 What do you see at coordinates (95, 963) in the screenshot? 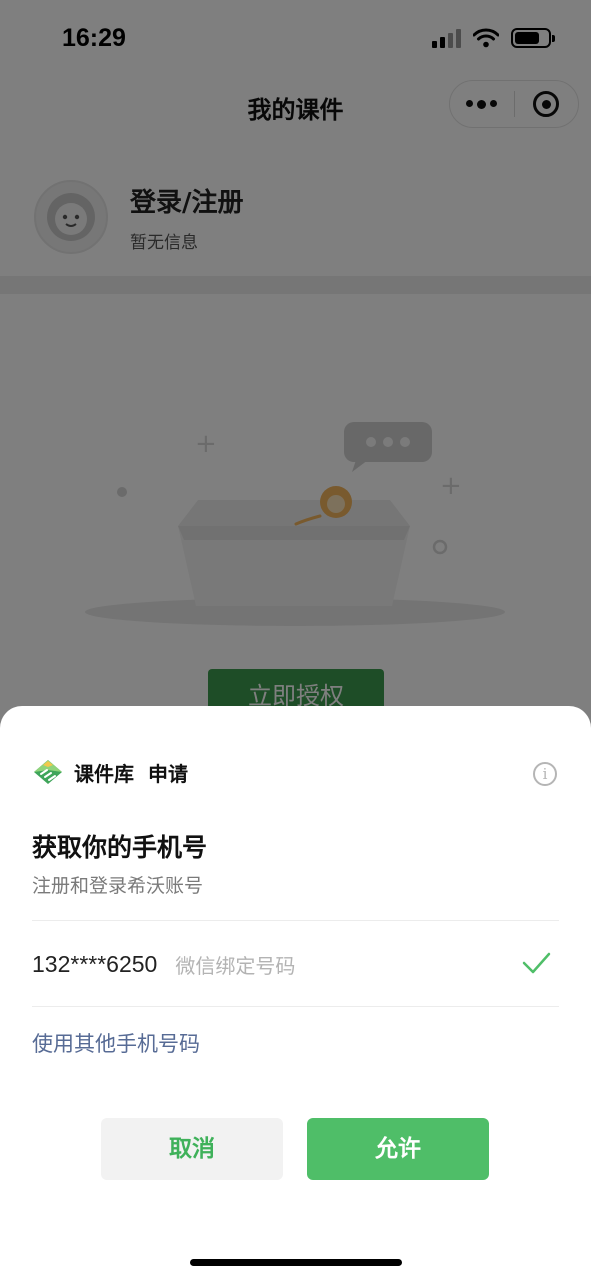
I see `phone-number: 132****6250` at bounding box center [95, 963].